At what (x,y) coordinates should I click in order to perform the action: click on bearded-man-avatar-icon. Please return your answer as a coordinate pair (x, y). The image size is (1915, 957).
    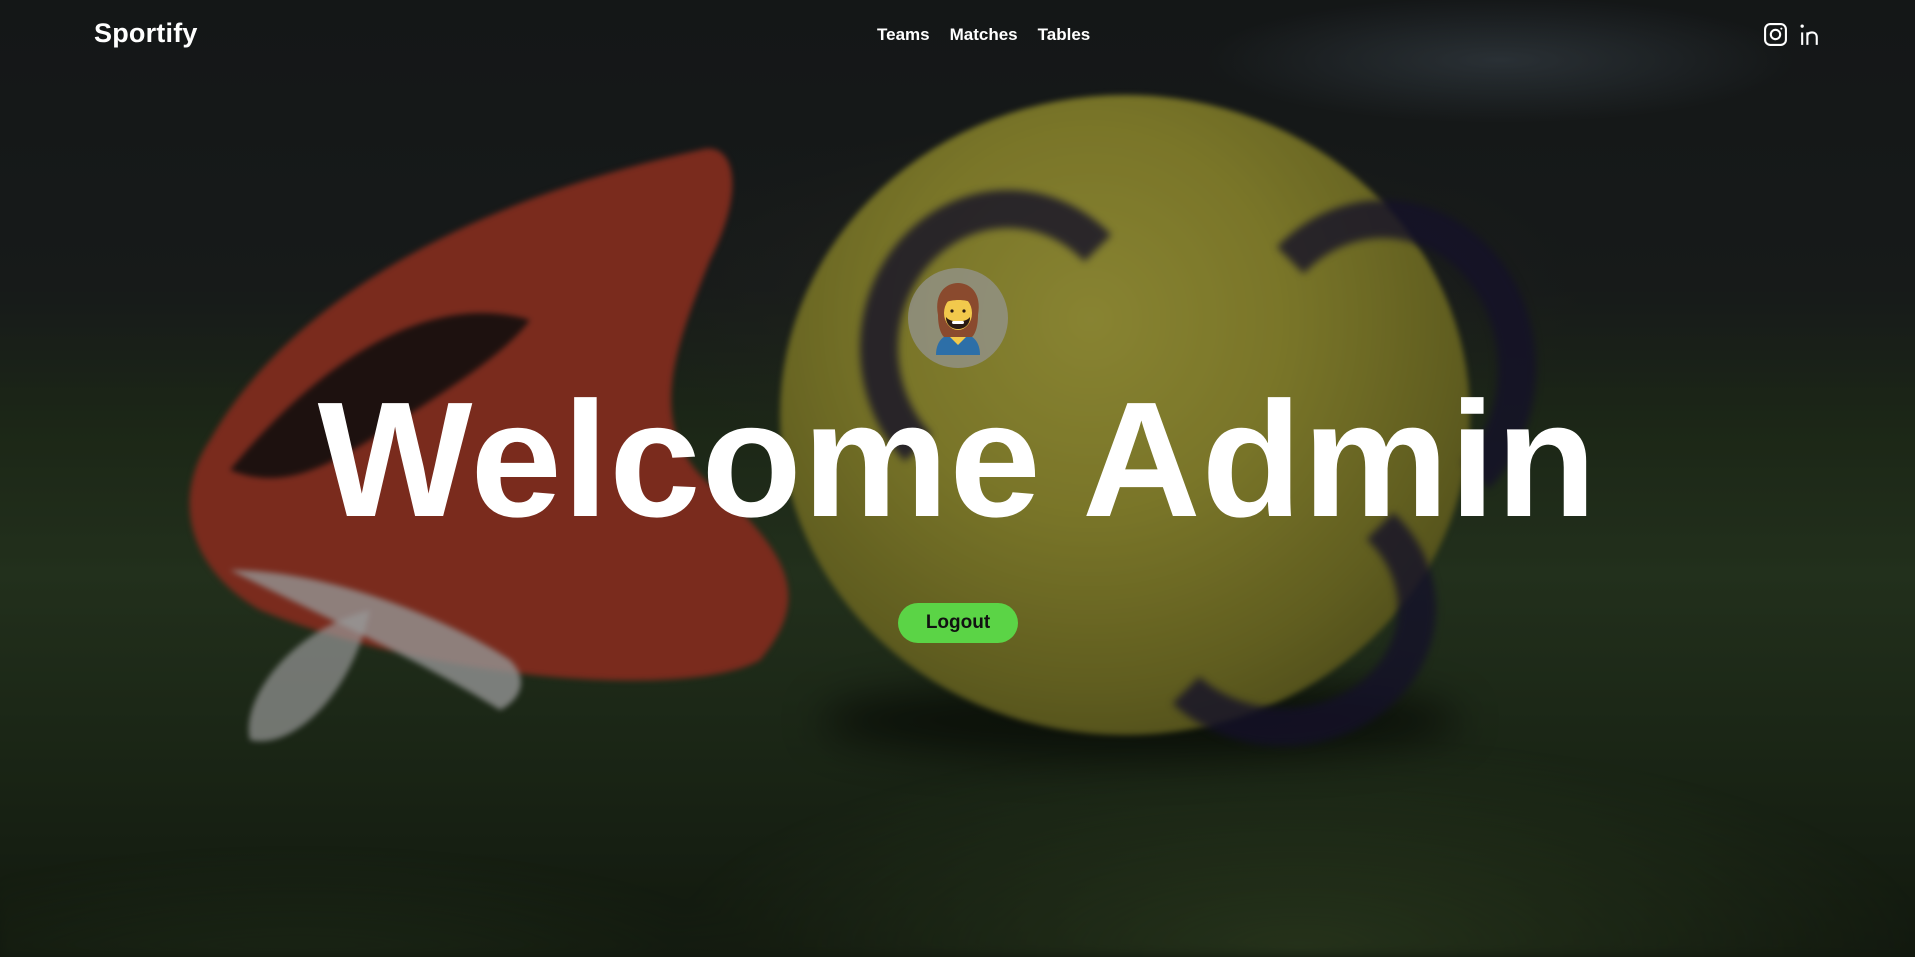
    Looking at the image, I should click on (958, 319).